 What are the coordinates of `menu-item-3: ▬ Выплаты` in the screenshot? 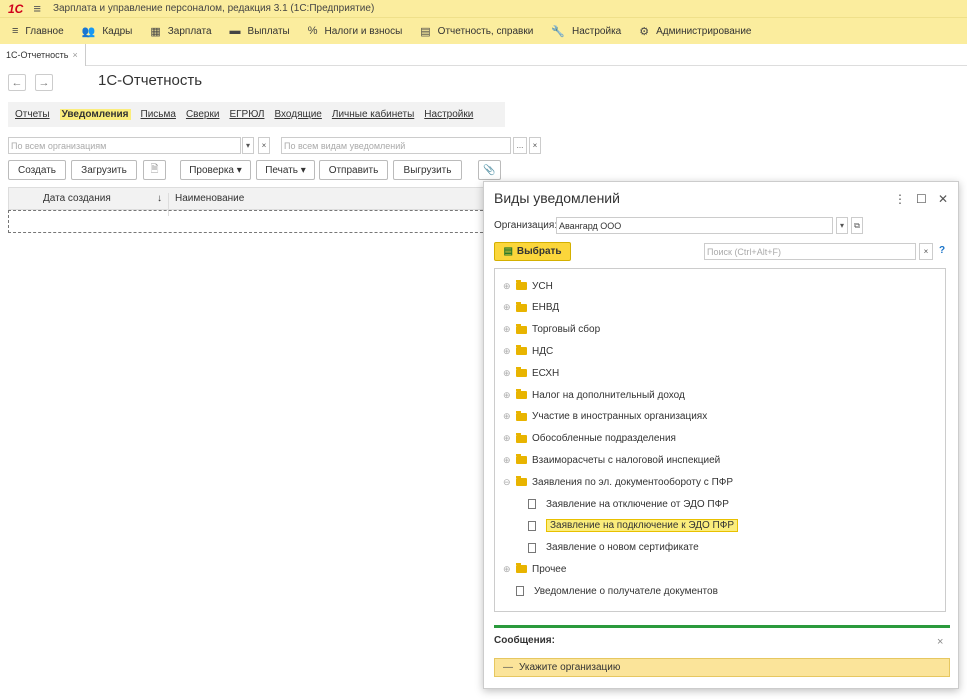 It's located at (260, 31).